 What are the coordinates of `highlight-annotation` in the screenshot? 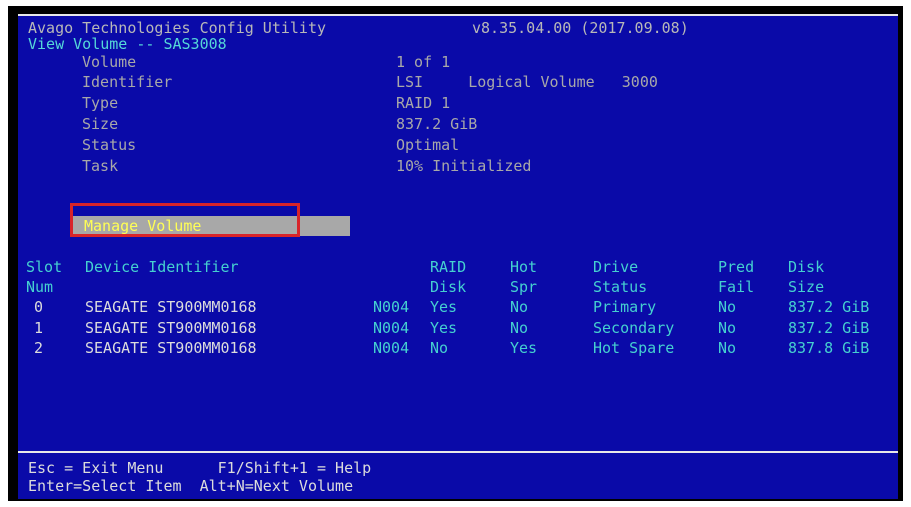 It's located at (185, 220).